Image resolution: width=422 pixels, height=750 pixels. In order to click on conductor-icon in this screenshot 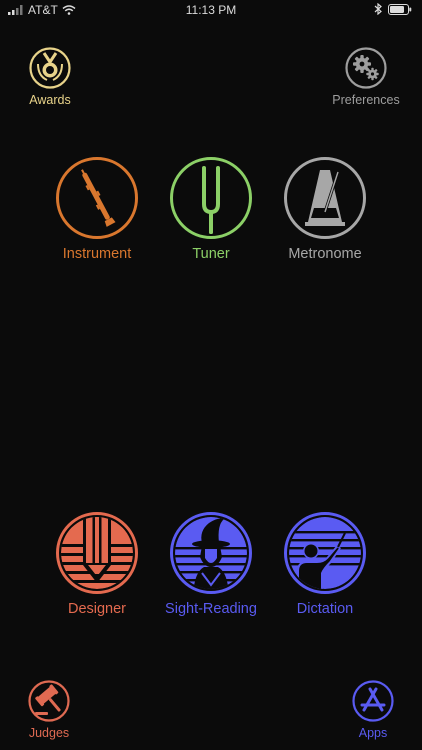, I will do `click(325, 553)`.